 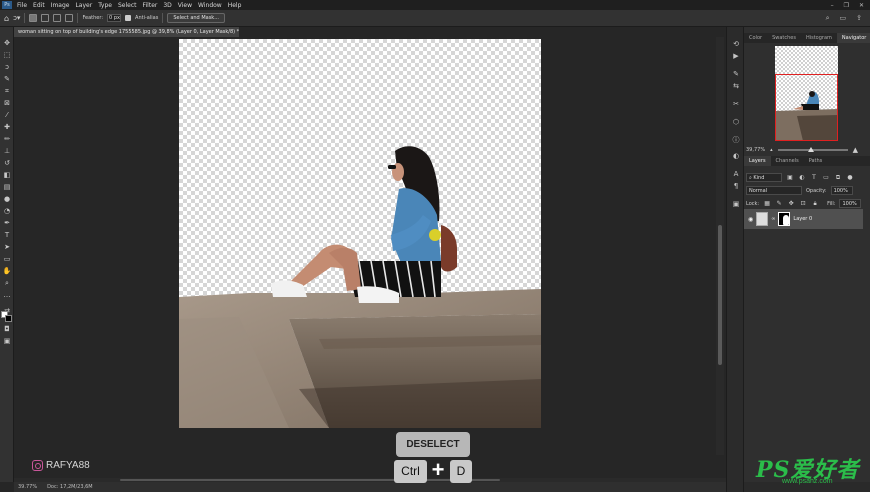 I want to click on background-color-swatch, so click(x=8, y=318).